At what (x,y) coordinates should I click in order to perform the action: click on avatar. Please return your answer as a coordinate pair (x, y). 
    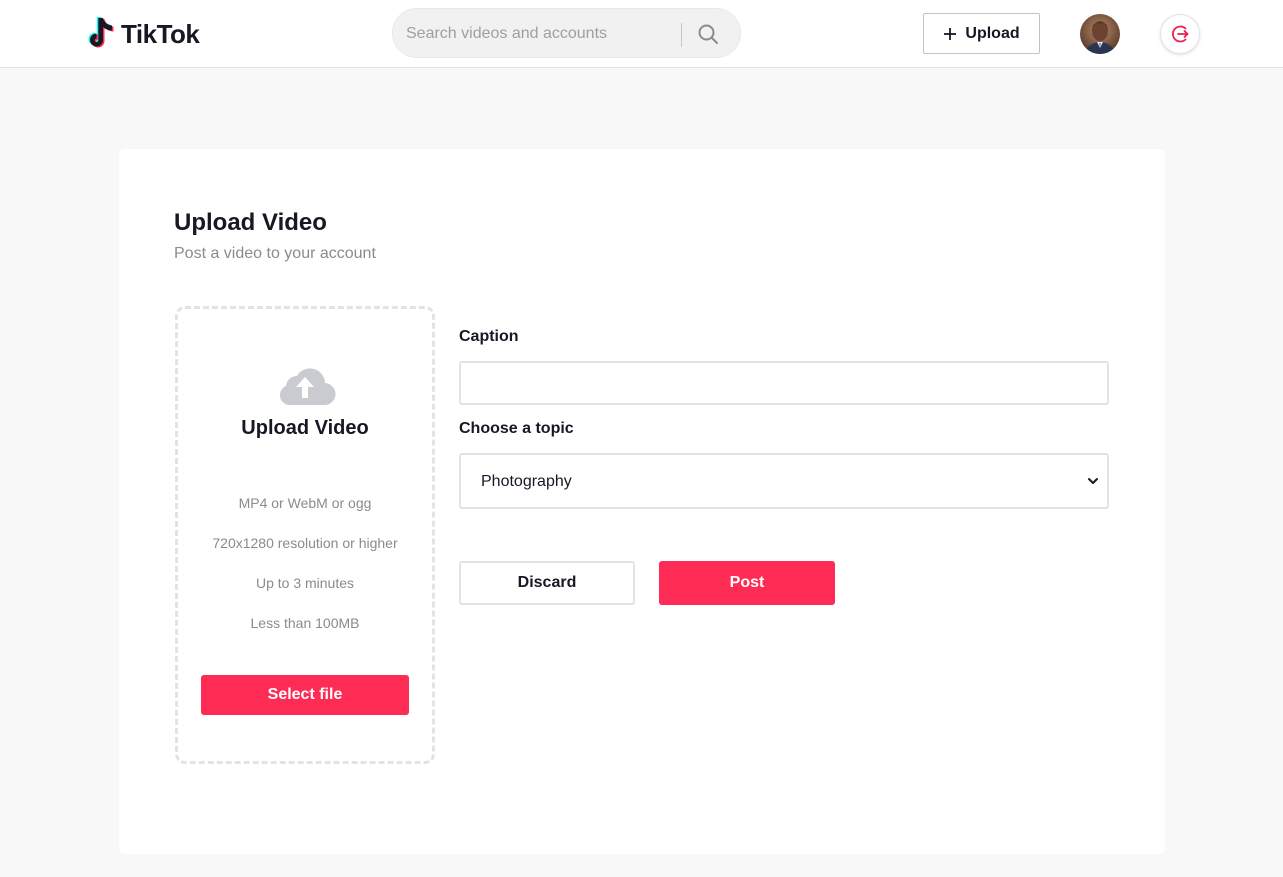
    Looking at the image, I should click on (1100, 34).